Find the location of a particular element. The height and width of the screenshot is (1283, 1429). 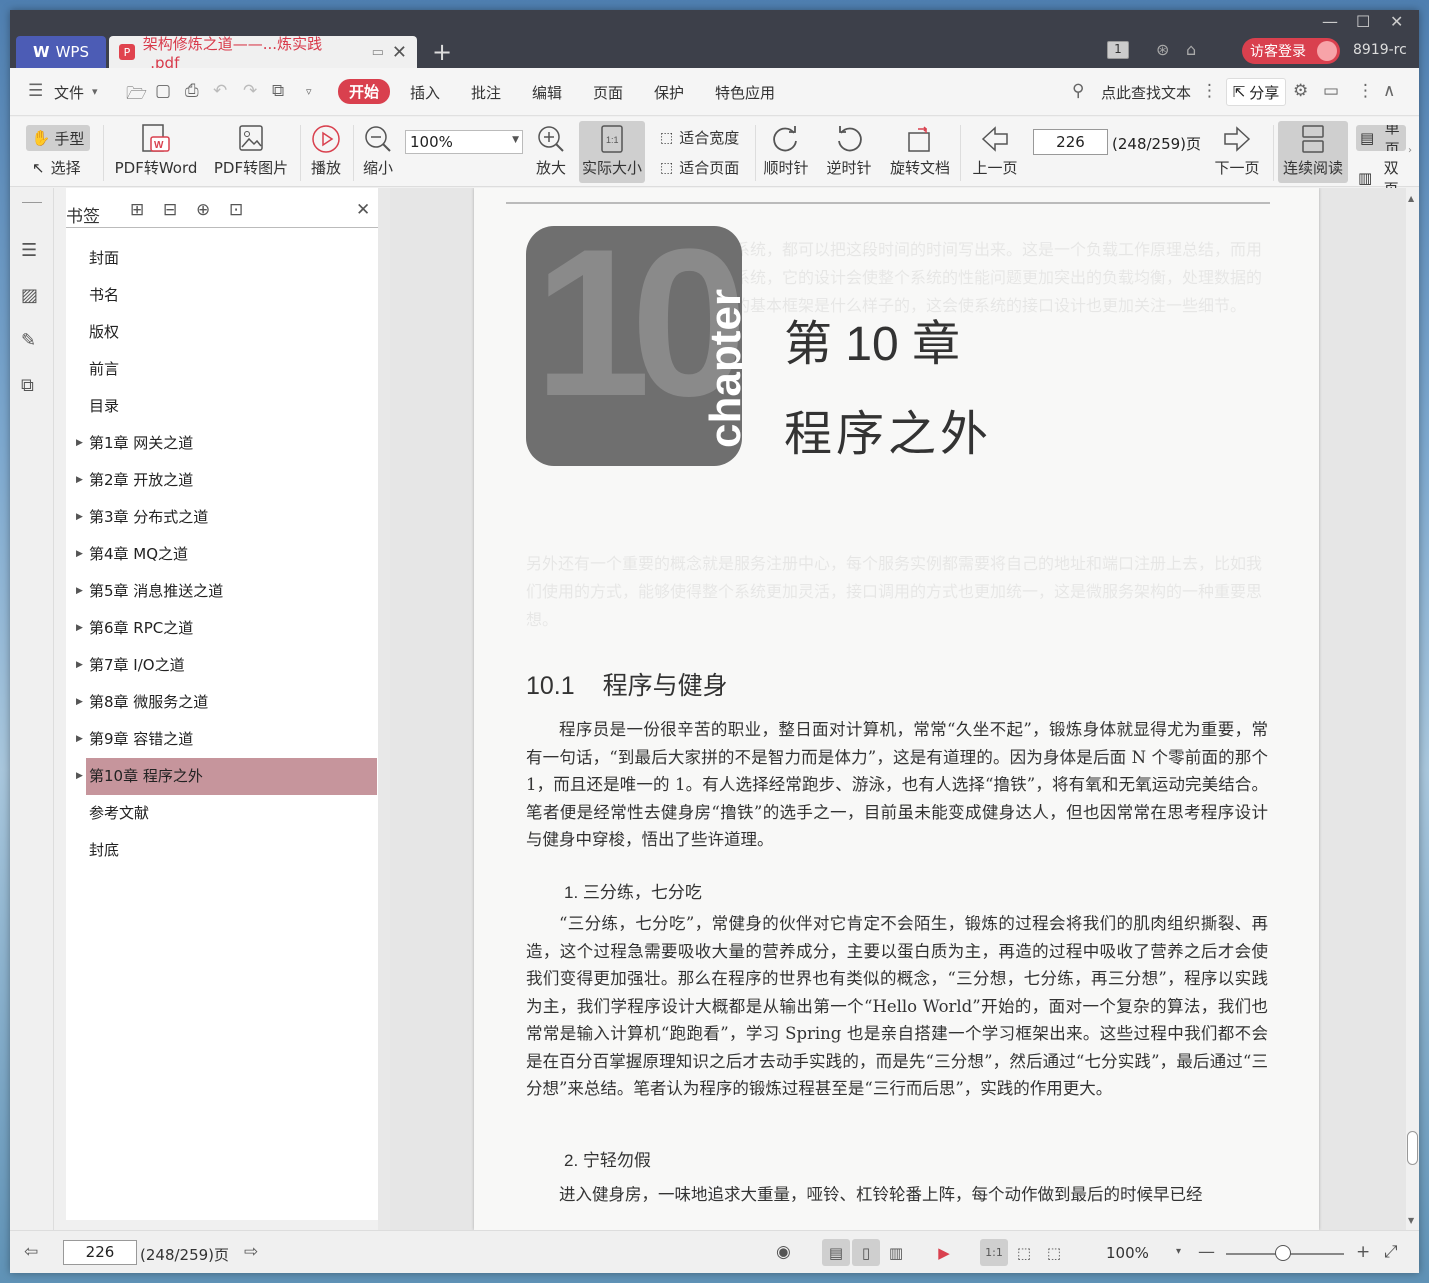

pdf-to-word-button: W PDF转Word is located at coordinates (156, 150).